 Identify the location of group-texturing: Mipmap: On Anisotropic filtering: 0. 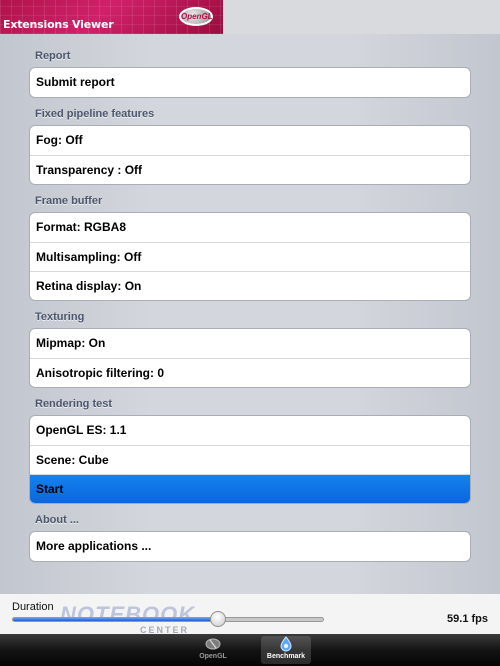
(250, 358).